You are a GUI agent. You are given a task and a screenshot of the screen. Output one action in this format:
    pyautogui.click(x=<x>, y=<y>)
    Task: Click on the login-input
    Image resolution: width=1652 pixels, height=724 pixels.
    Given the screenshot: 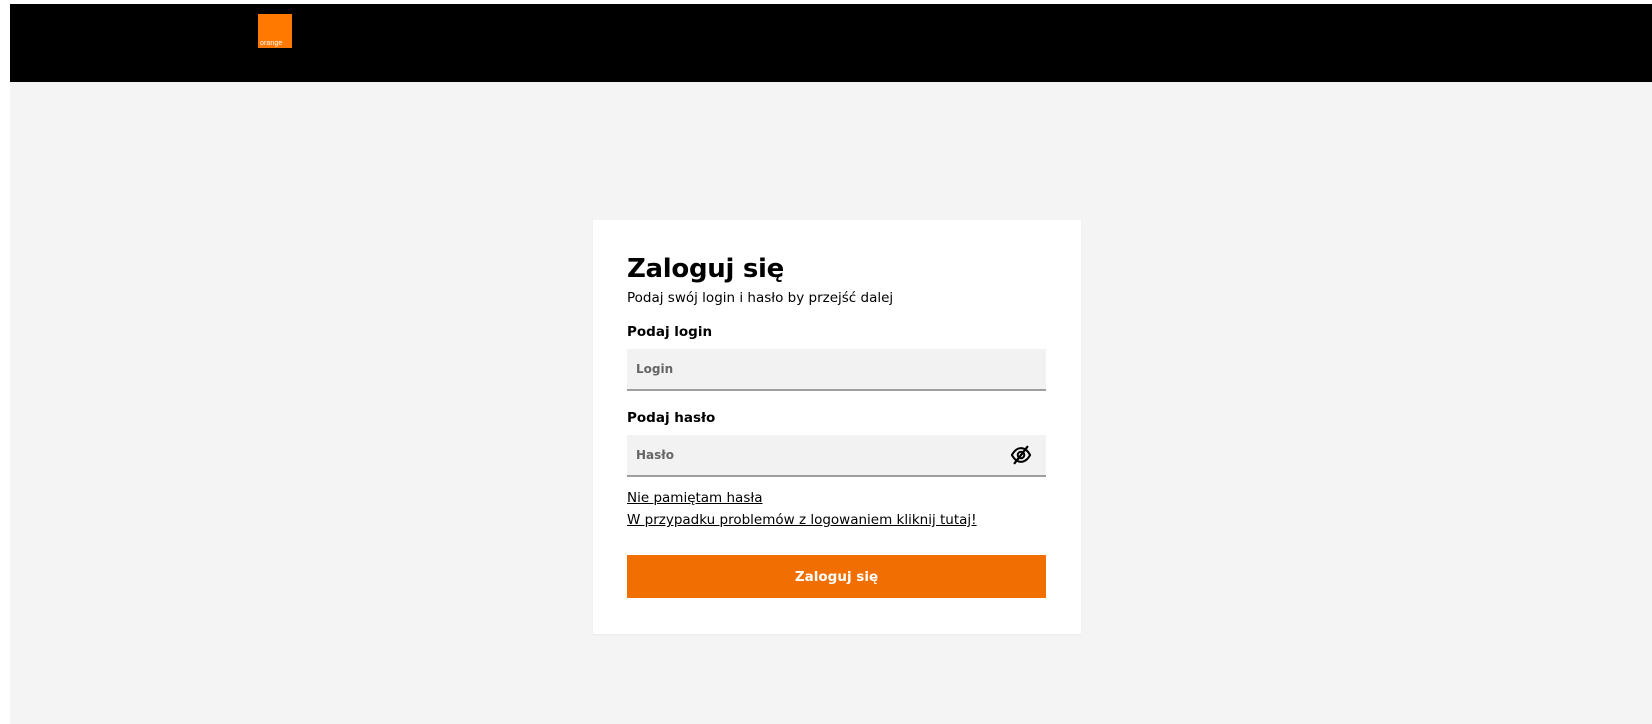 What is the action you would take?
    pyautogui.click(x=836, y=369)
    